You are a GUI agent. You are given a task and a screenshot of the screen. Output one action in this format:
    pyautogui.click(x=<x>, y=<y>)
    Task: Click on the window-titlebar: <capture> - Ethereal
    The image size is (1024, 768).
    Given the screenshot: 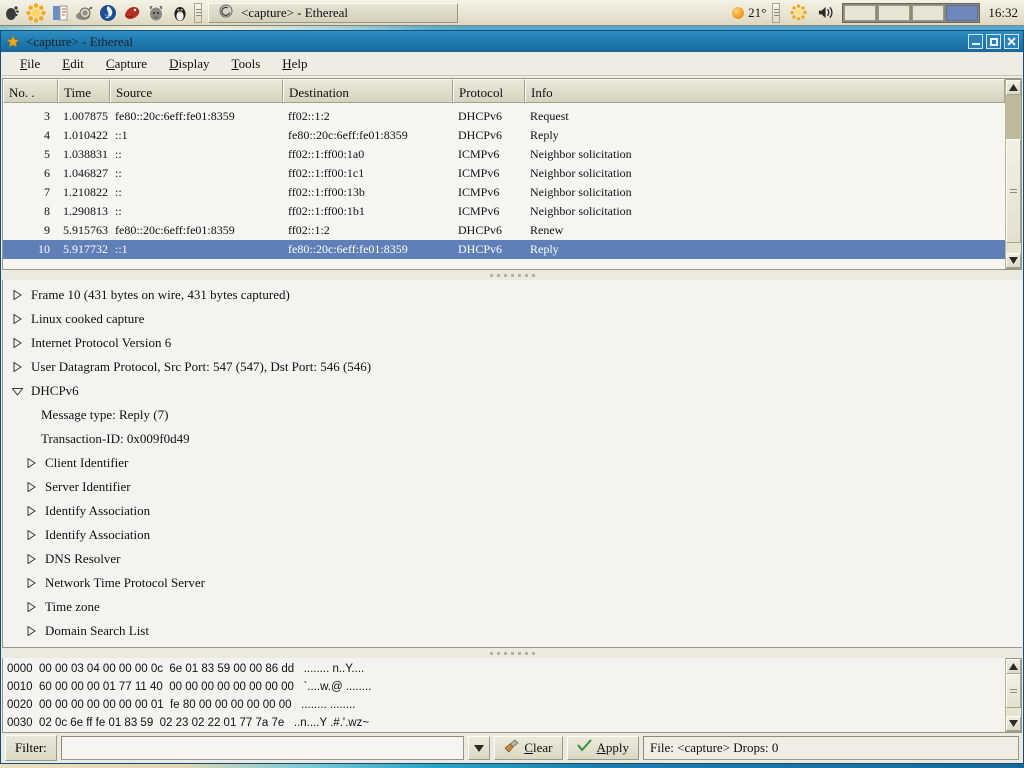 What is the action you would take?
    pyautogui.click(x=512, y=41)
    